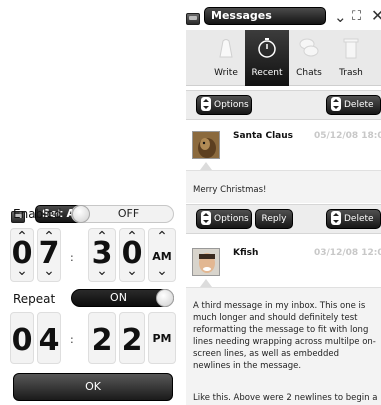 The height and width of the screenshot is (405, 381). What do you see at coordinates (34, 299) in the screenshot?
I see `repeat-label: Repeat` at bounding box center [34, 299].